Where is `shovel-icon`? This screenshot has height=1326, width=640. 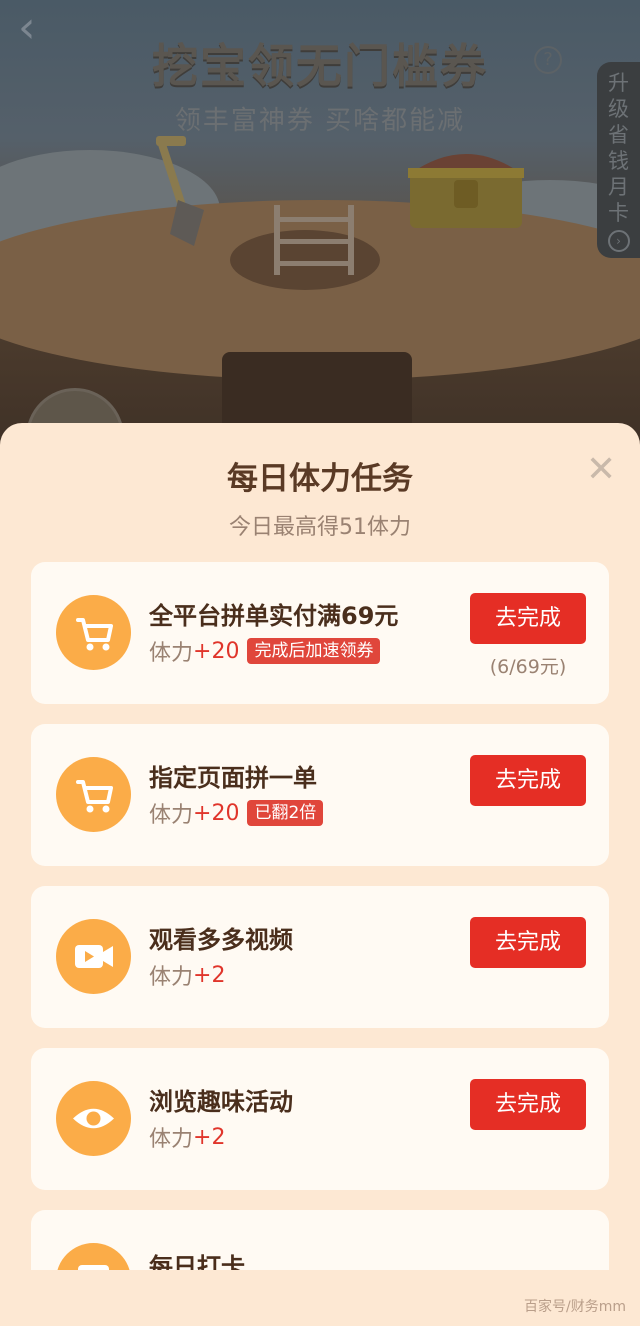 shovel-icon is located at coordinates (180, 191).